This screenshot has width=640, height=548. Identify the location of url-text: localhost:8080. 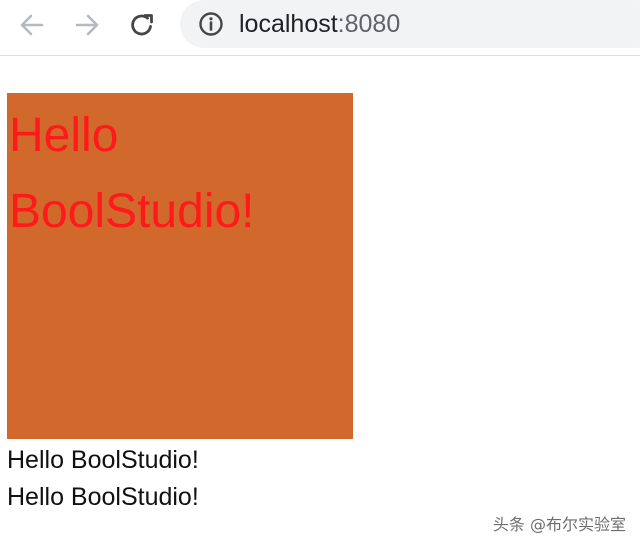
(319, 24).